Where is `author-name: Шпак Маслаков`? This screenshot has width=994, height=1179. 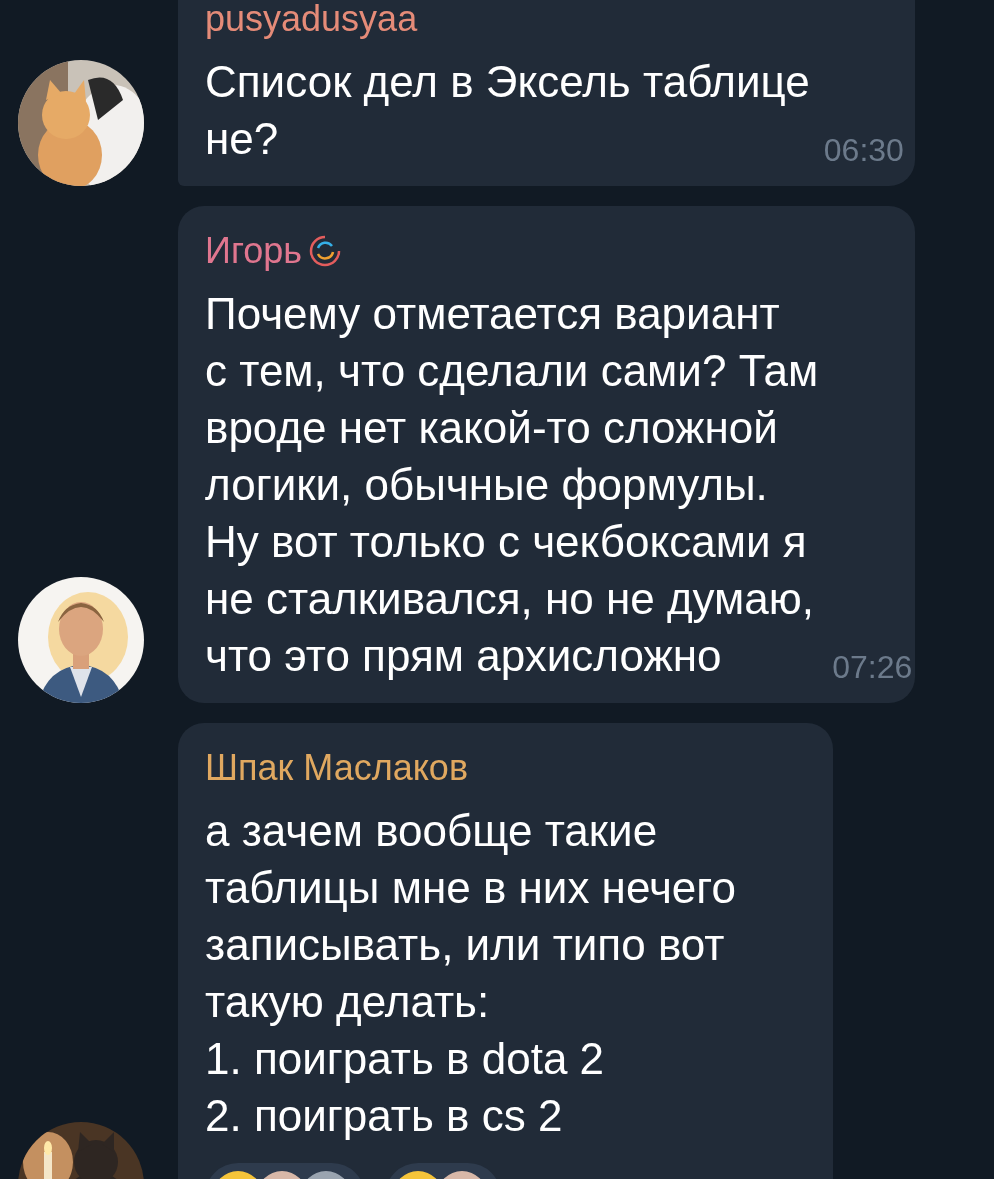
author-name: Шпак Маслаков is located at coordinates (336, 768).